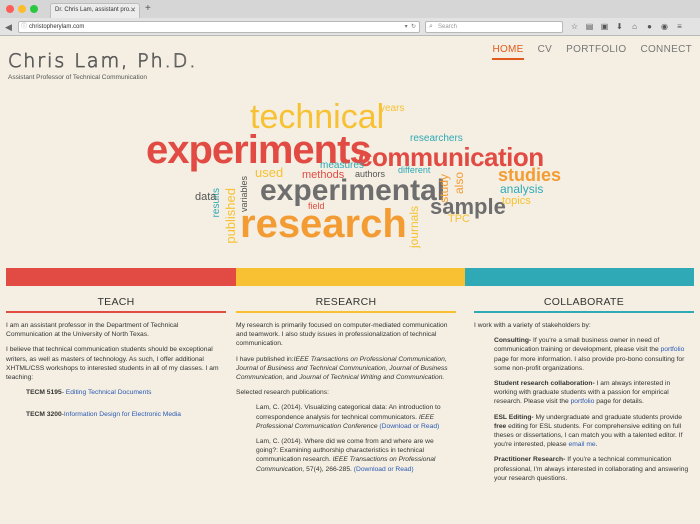 This screenshot has height=524, width=700. I want to click on course-link: Editing Technical Documents, so click(109, 392).